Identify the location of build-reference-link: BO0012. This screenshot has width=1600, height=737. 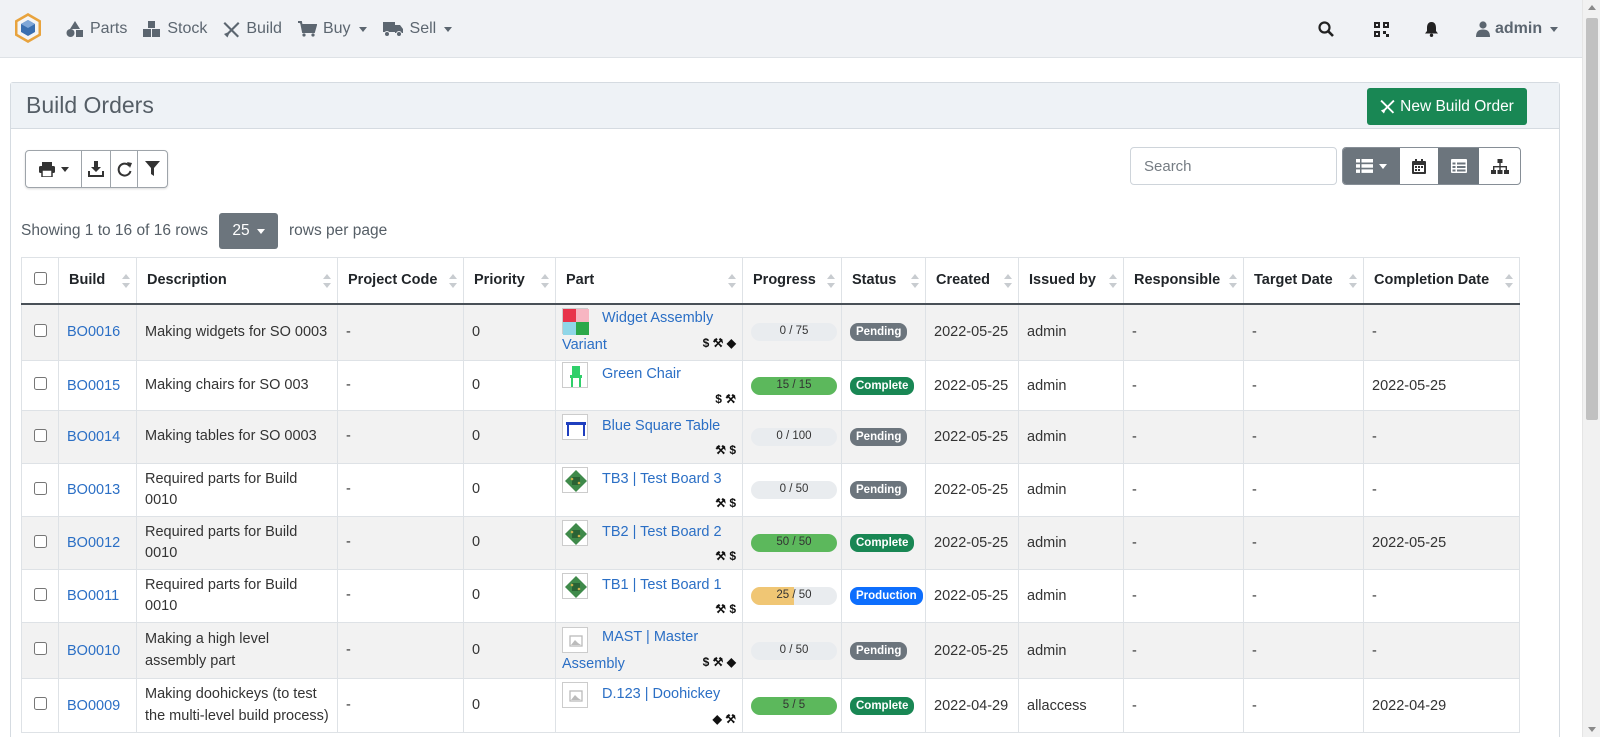
(93, 543).